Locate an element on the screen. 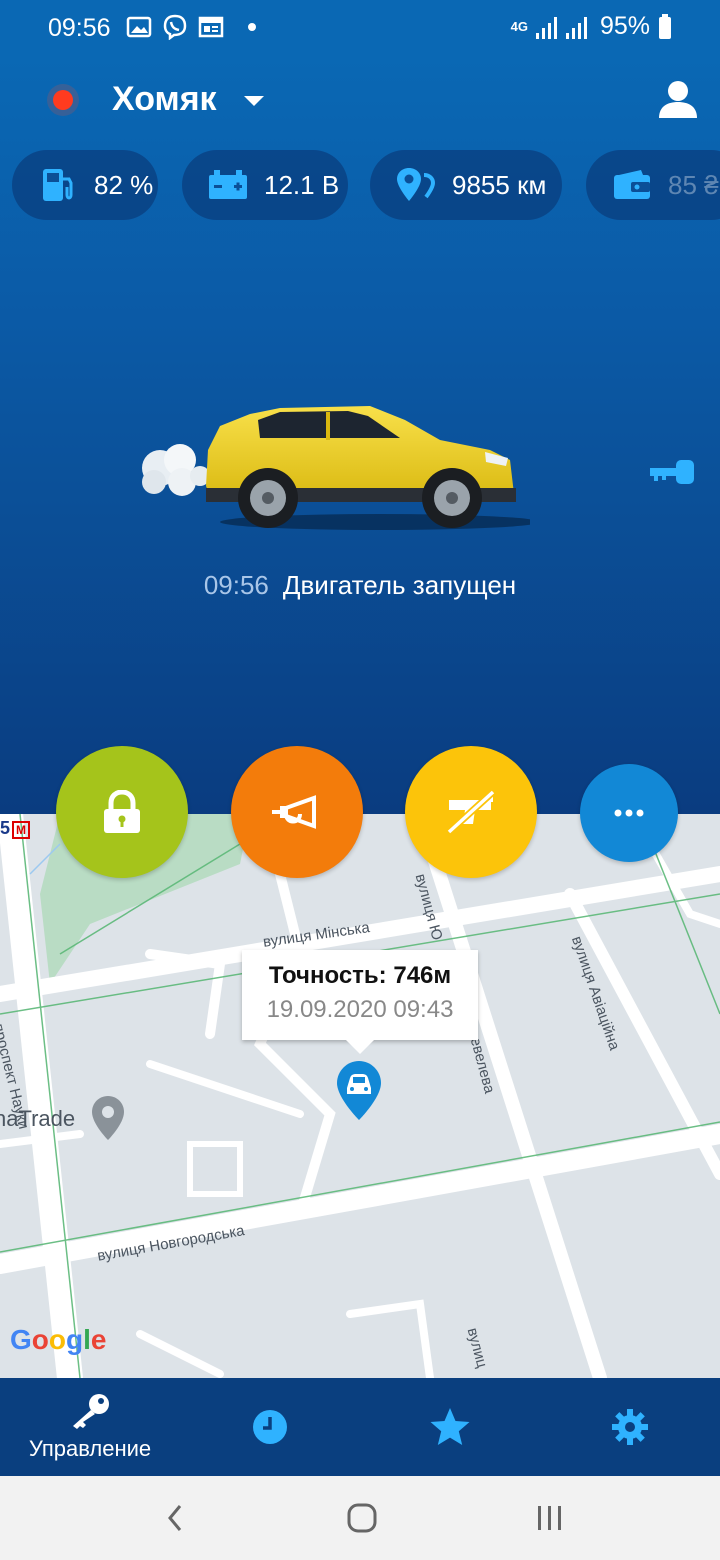 Image resolution: width=720 pixels, height=1560 pixels. alarm-off-button is located at coordinates (471, 812).